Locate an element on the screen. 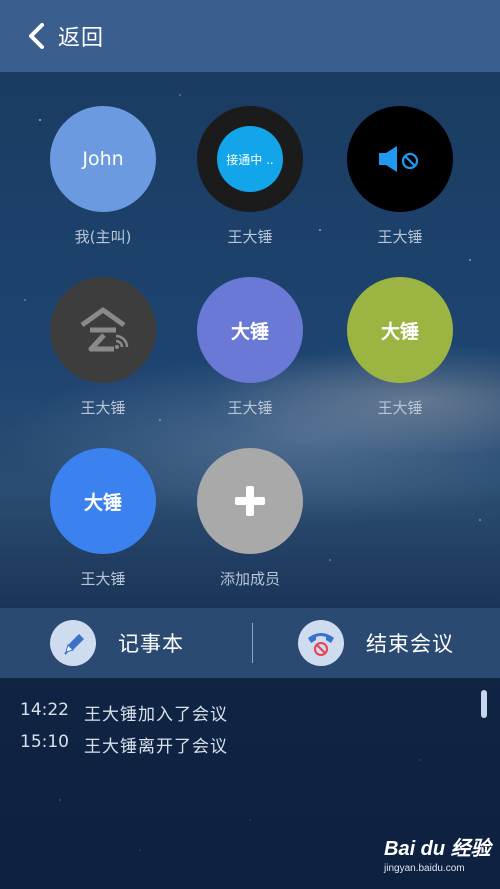  member-avatar: John is located at coordinates (103, 159).